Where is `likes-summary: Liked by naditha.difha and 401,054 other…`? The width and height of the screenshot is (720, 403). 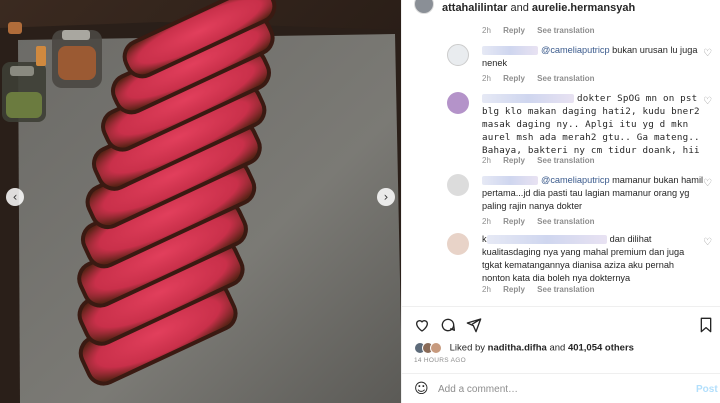 likes-summary: Liked by naditha.difha and 401,054 other… is located at coordinates (524, 349).